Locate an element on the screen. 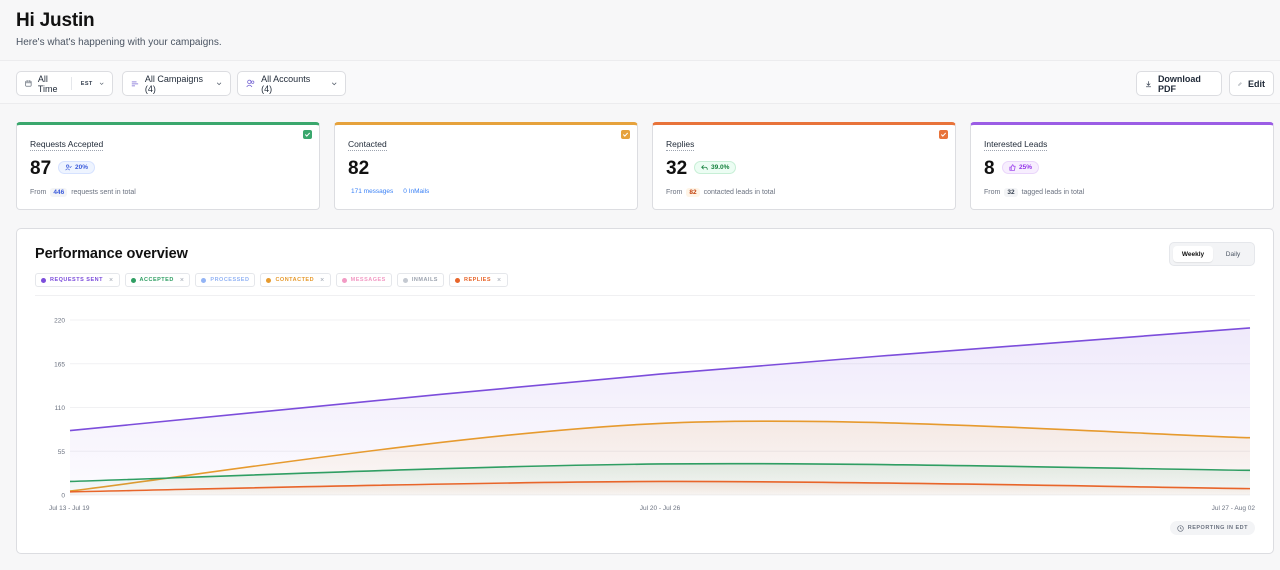 The height and width of the screenshot is (570, 1280). reporting-timezone-badge: REPORTING IN EDT is located at coordinates (1212, 528).